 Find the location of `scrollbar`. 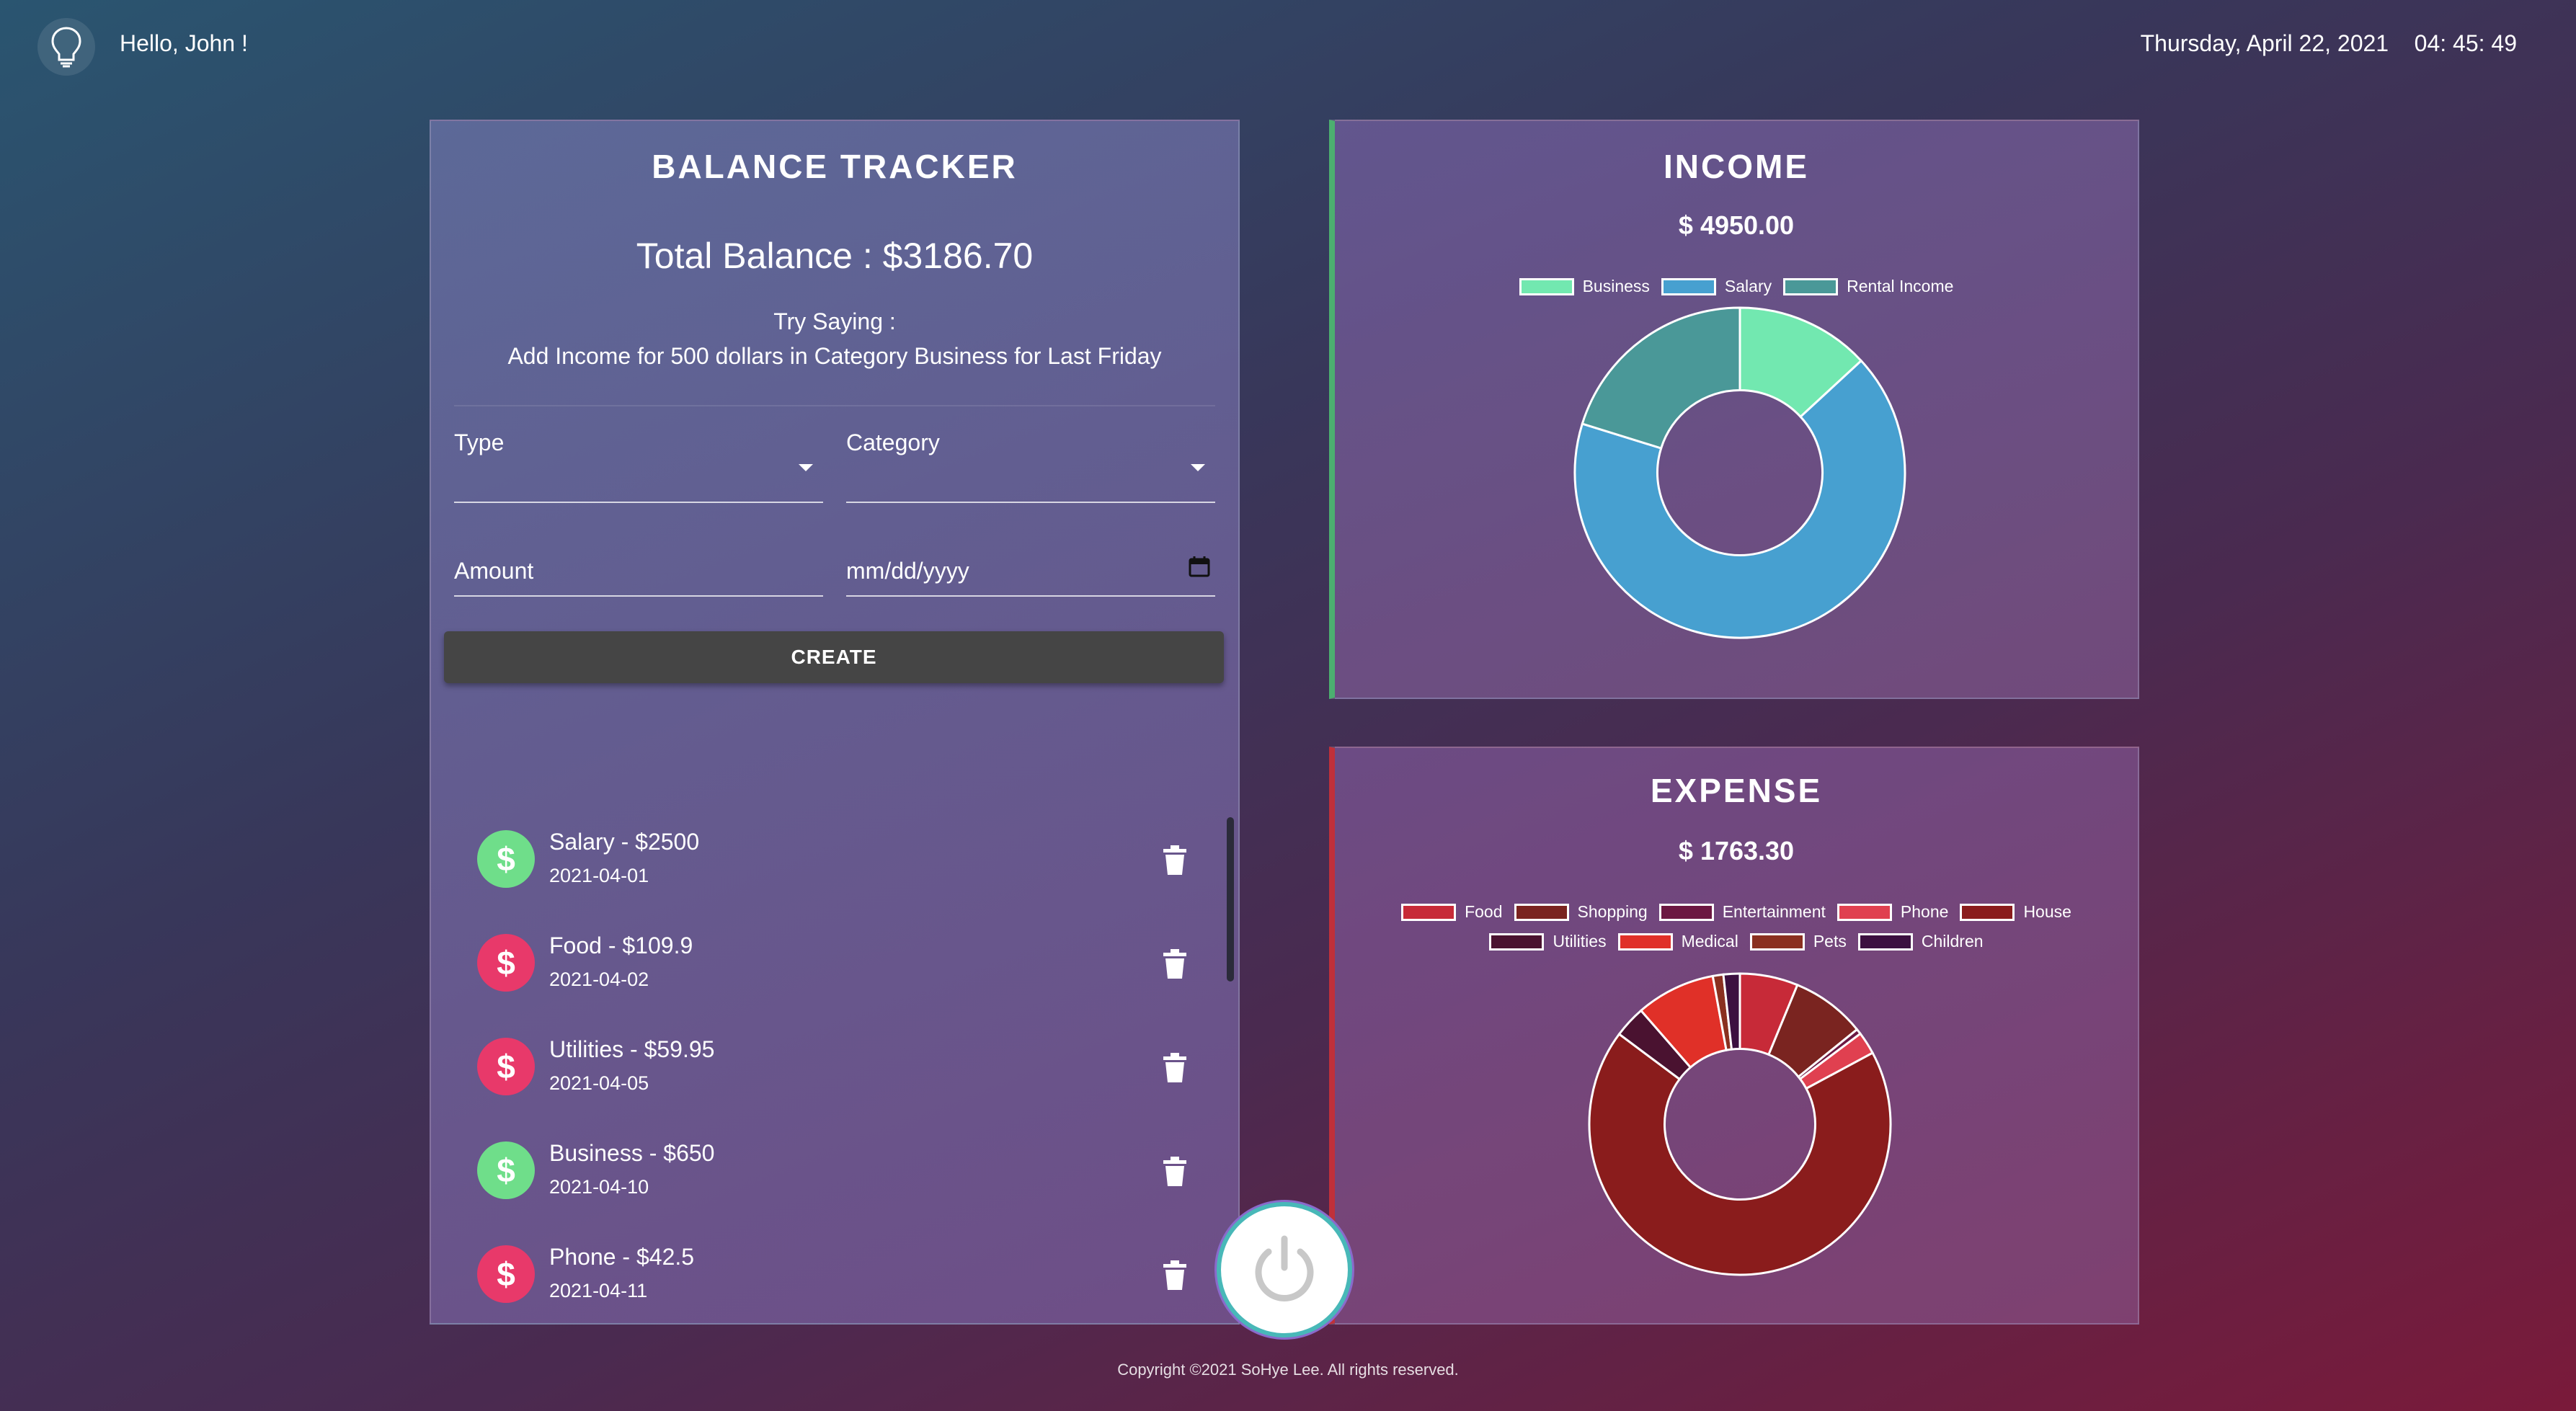

scrollbar is located at coordinates (1230, 899).